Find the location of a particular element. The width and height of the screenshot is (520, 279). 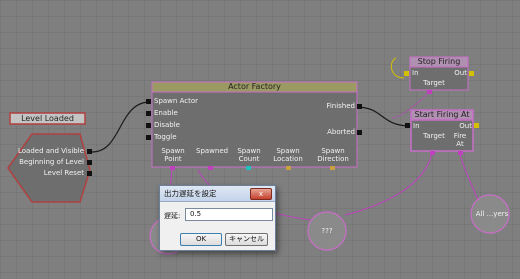

actor-factory-in-disable: Disable is located at coordinates (167, 125).